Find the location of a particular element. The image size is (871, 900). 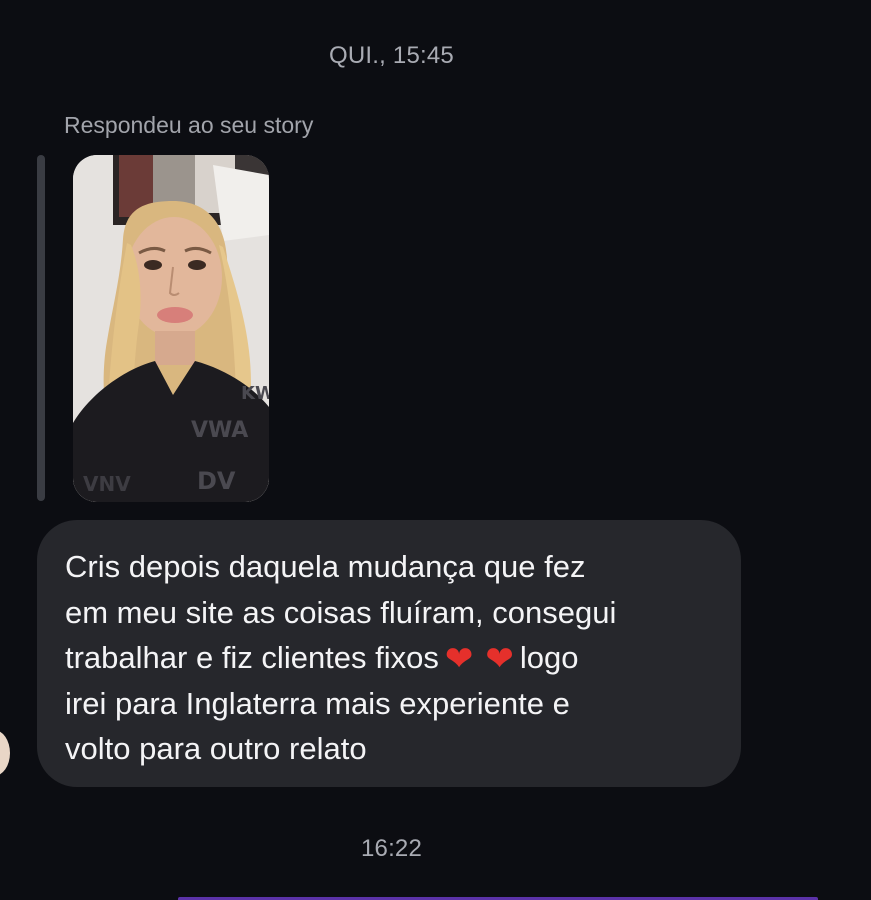

message-line-5: volto para outro relato is located at coordinates (216, 748).